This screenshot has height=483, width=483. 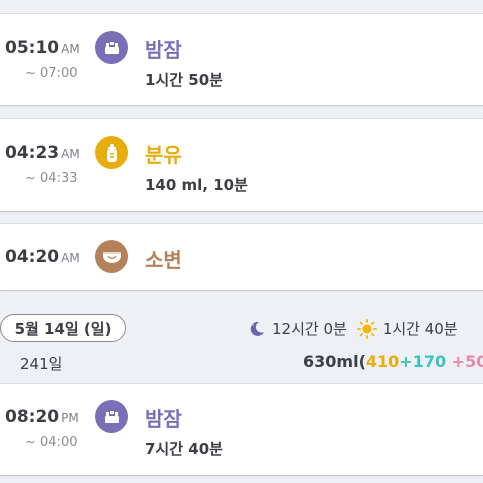 I want to click on entry-detail: 1시간 50분, so click(x=184, y=80).